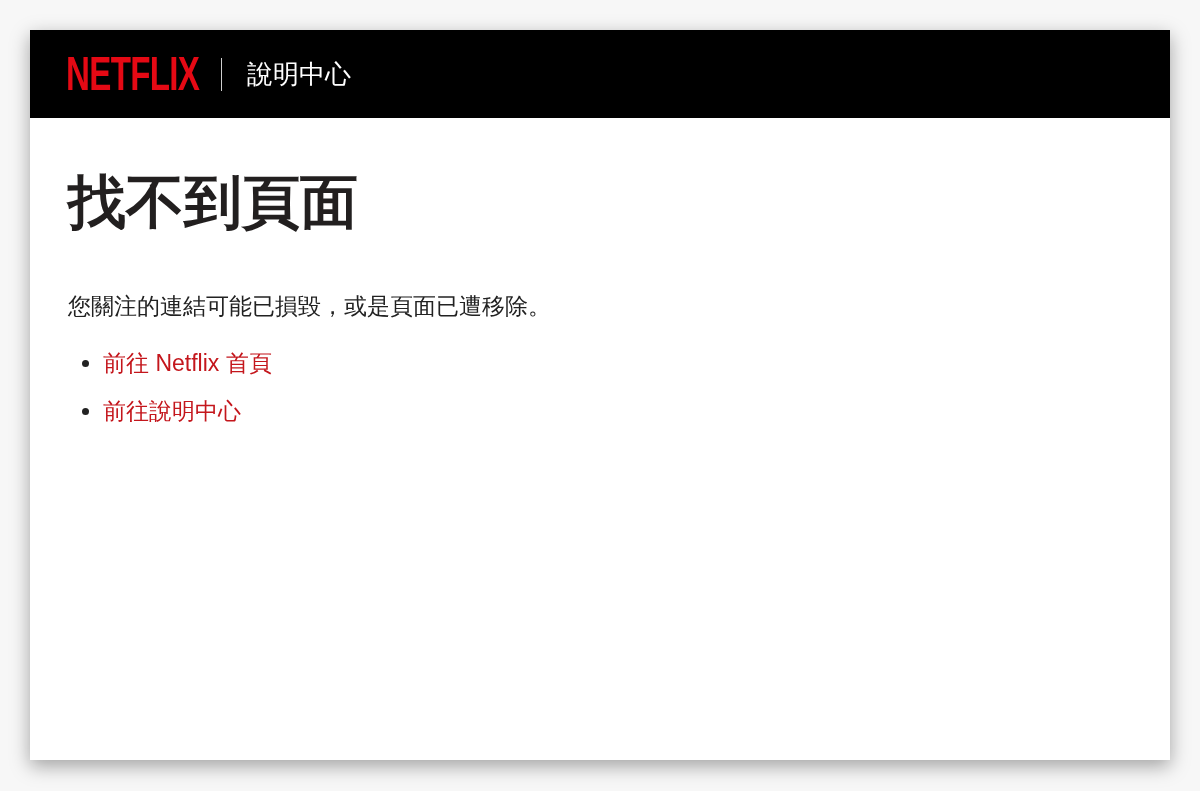 The height and width of the screenshot is (791, 1200). I want to click on link: 前往說明中心, so click(172, 411).